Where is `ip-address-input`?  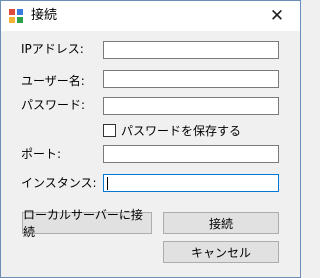 ip-address-input is located at coordinates (191, 50).